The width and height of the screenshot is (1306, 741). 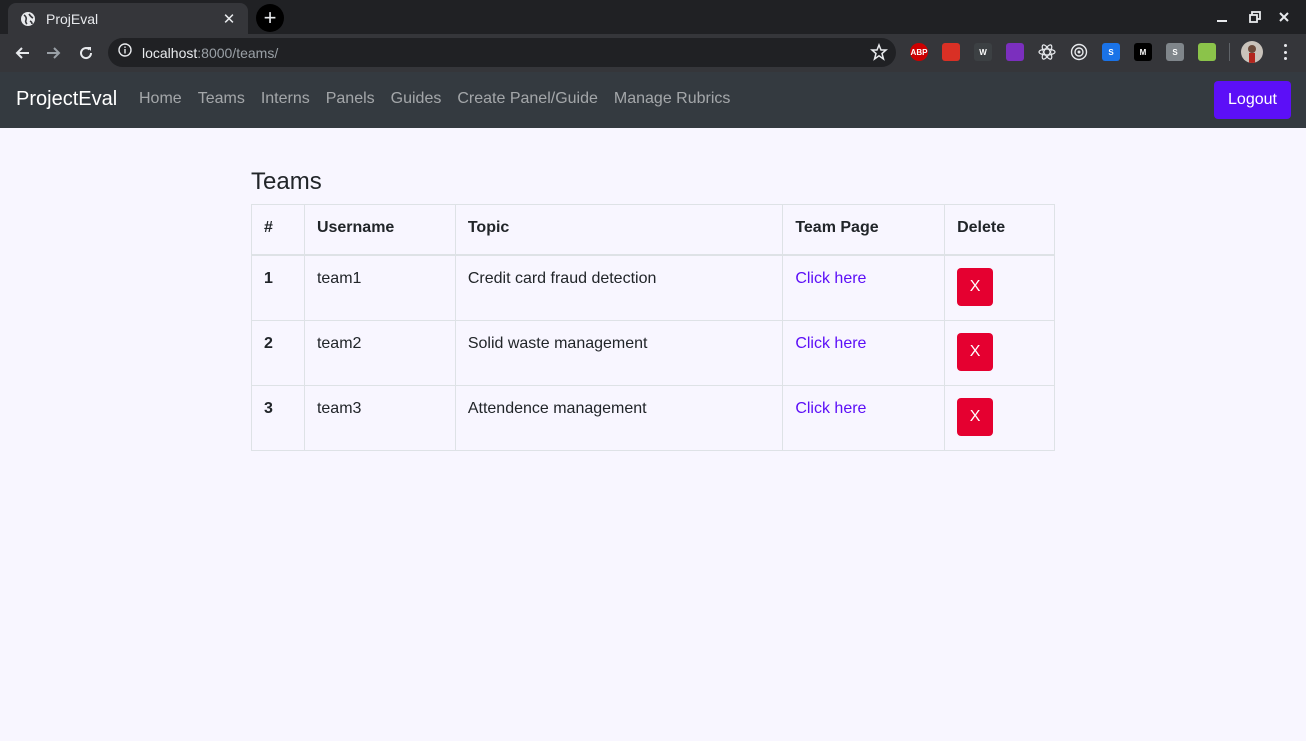 What do you see at coordinates (919, 52) in the screenshot?
I see `abp-extension-icon: ABP` at bounding box center [919, 52].